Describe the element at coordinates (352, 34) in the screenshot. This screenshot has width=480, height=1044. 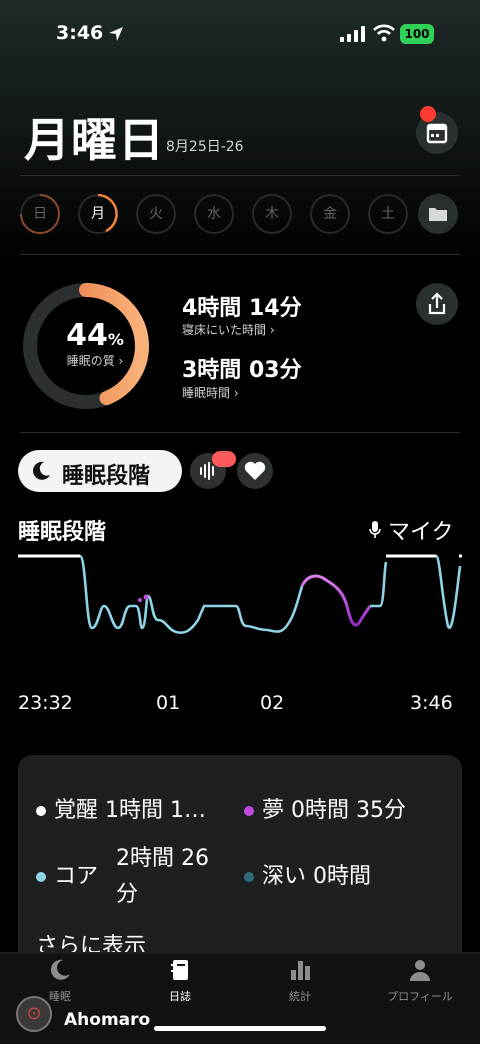
I see `cellular-signal-icon` at that location.